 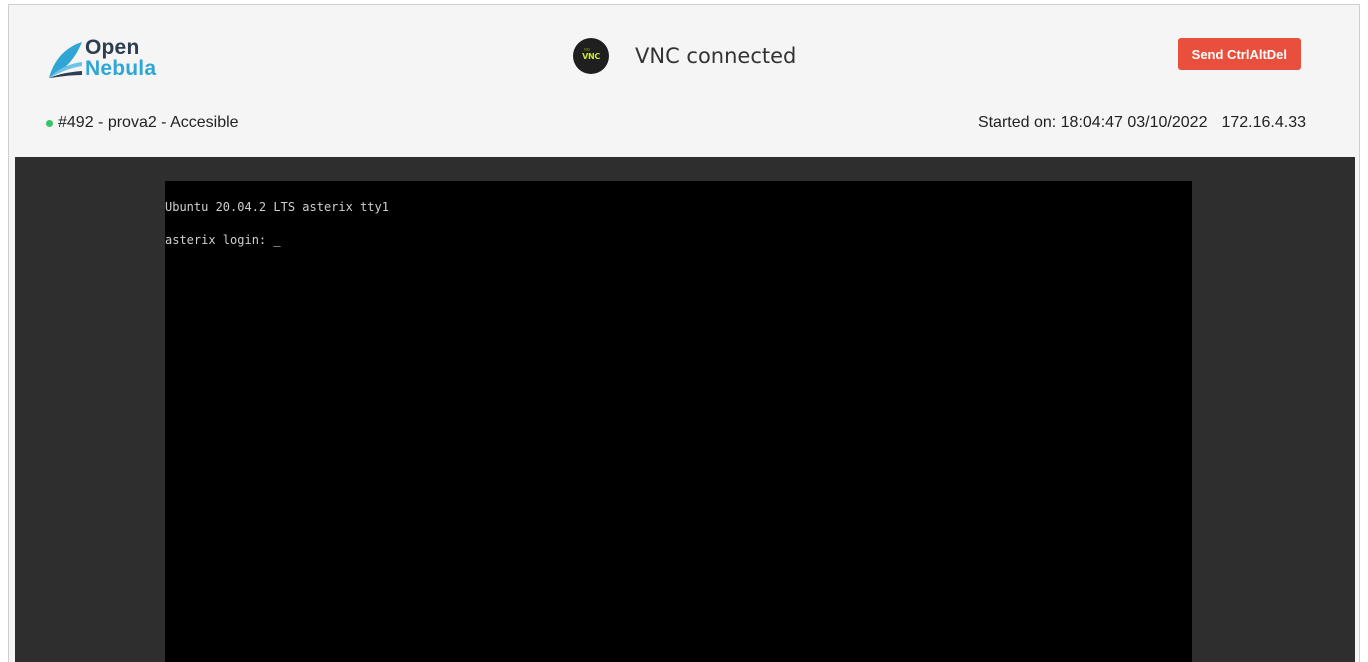 I want to click on status-dot-icon, so click(x=49, y=123).